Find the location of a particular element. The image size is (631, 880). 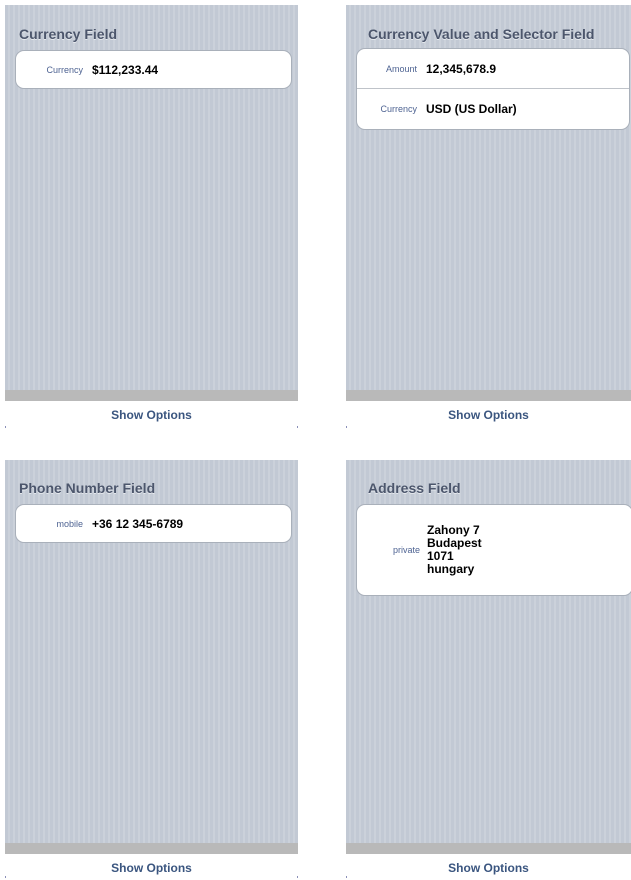

field-value: $112,233.44 is located at coordinates (125, 70).